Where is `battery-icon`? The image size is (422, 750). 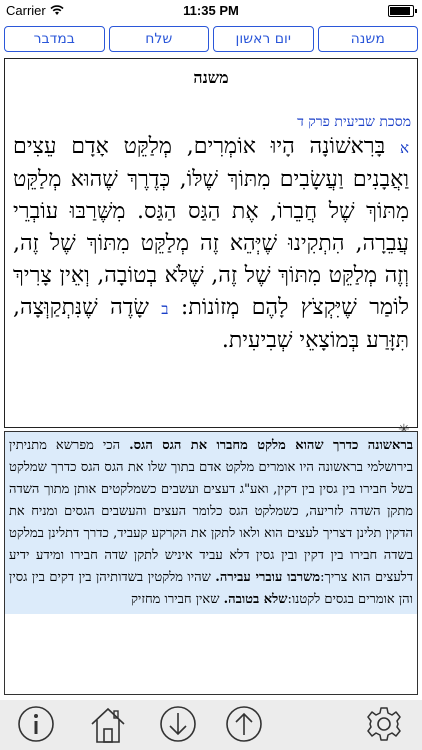 battery-icon is located at coordinates (402, 11).